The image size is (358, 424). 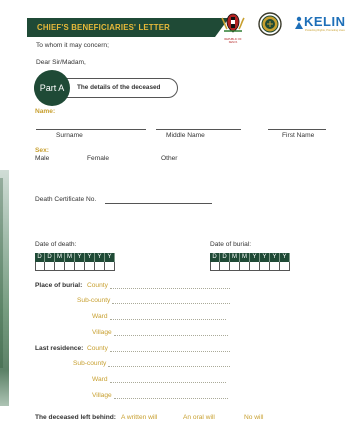 What do you see at coordinates (169, 366) in the screenshot?
I see `residence-subcounty-input` at bounding box center [169, 366].